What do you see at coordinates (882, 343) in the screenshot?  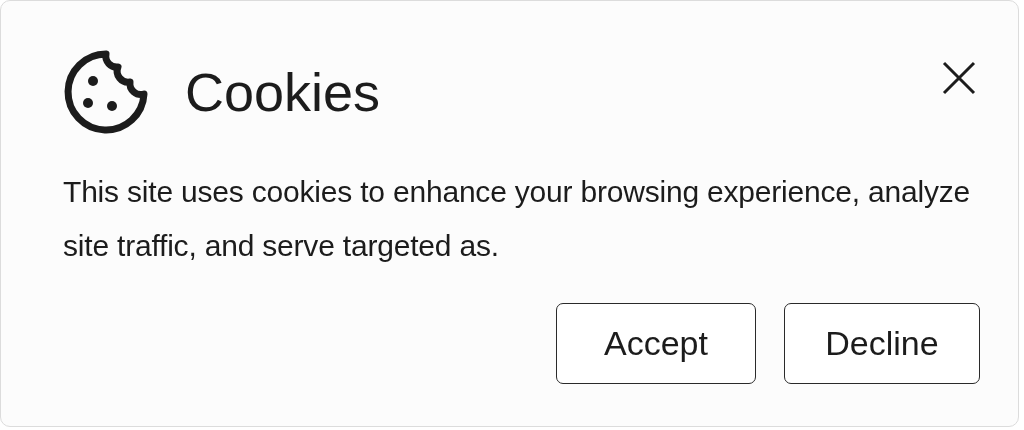 I see `decline-button: Decline` at bounding box center [882, 343].